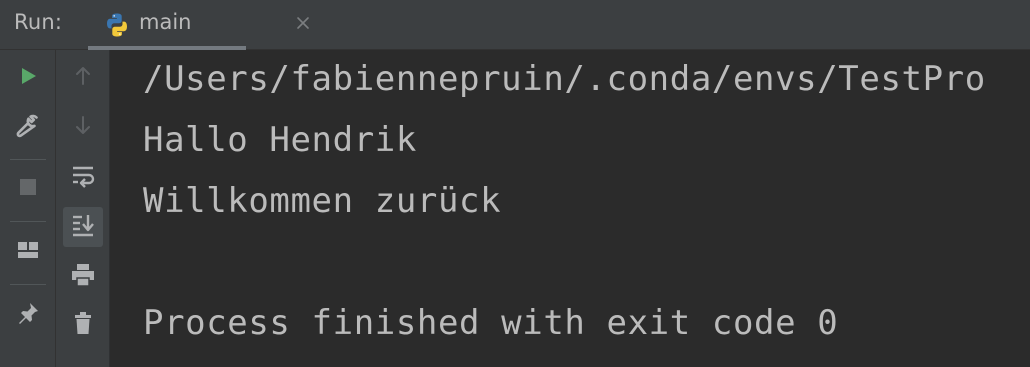 This screenshot has width=1030, height=367. I want to click on pin-icon, so click(28, 315).